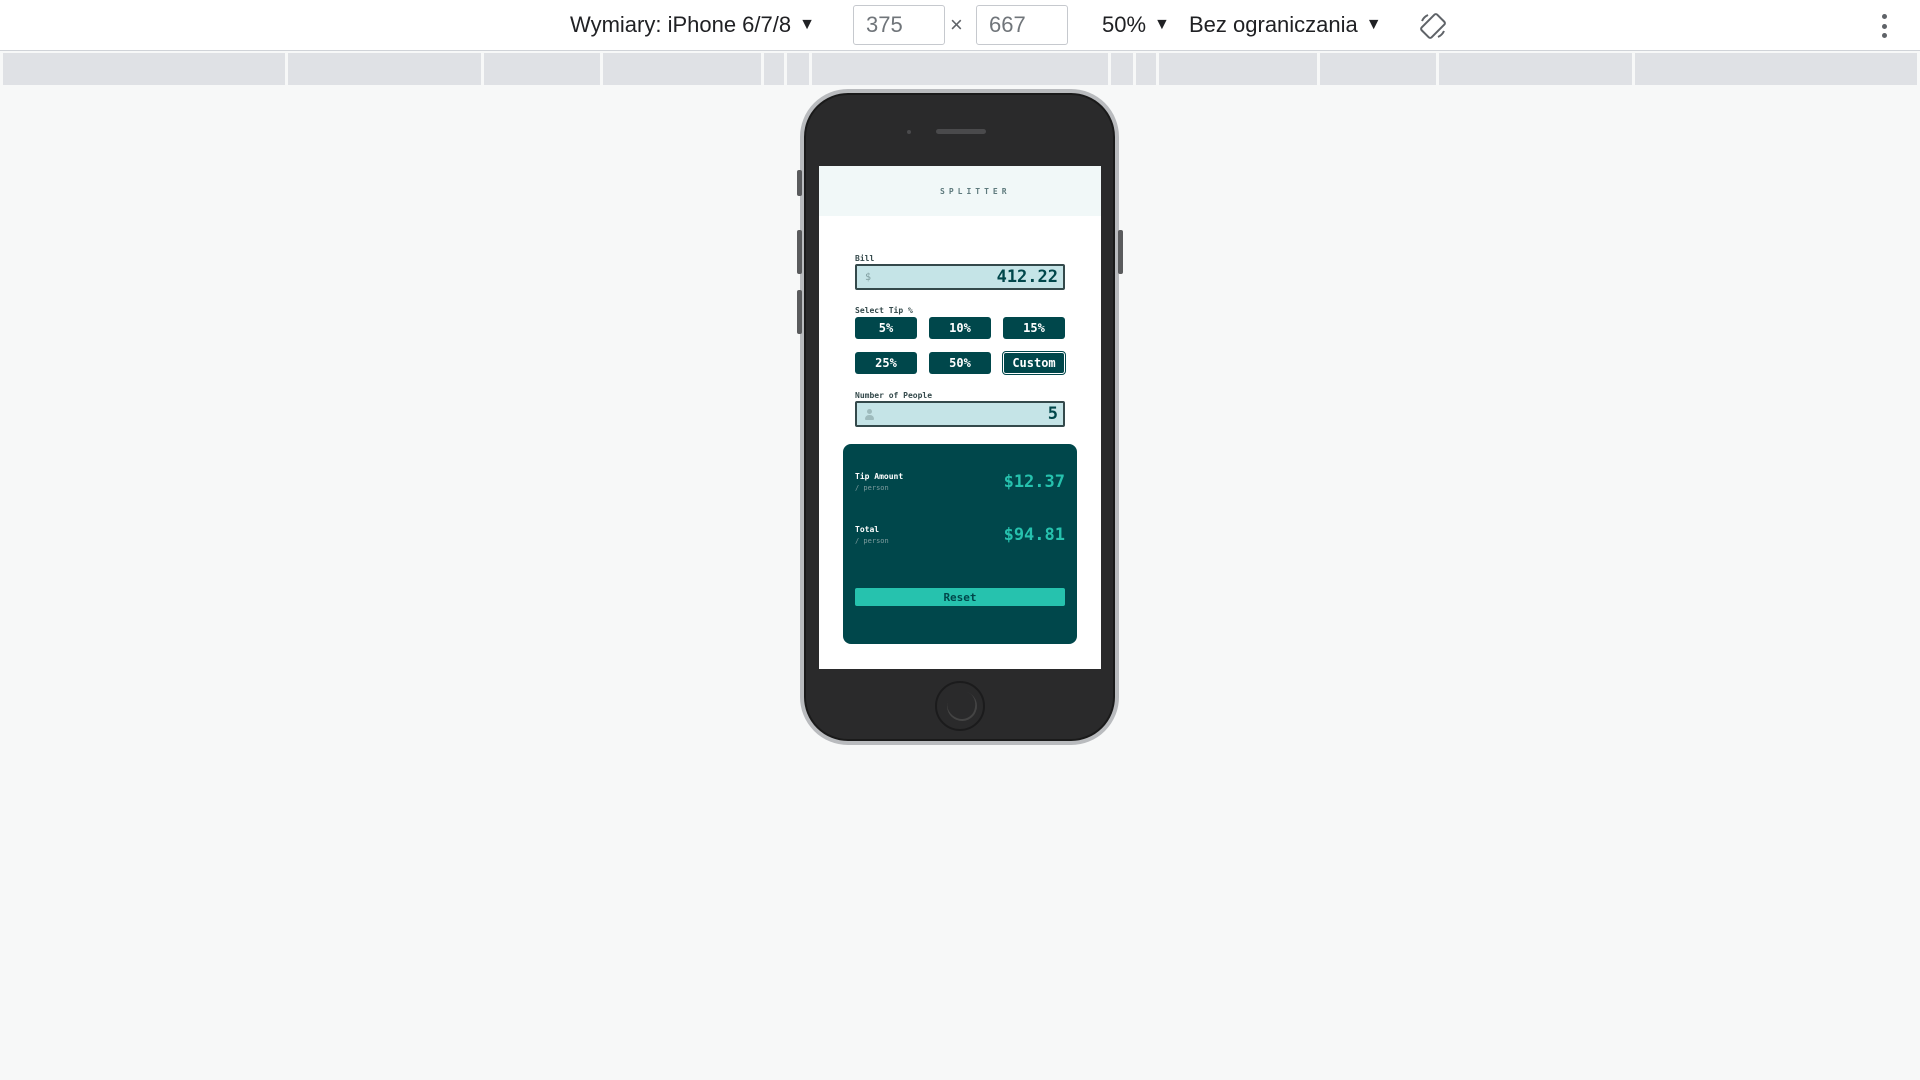 The height and width of the screenshot is (1080, 1920). Describe the element at coordinates (960, 482) in the screenshot. I see `tip-amount-row: Tip Amount / person $12.37` at that location.